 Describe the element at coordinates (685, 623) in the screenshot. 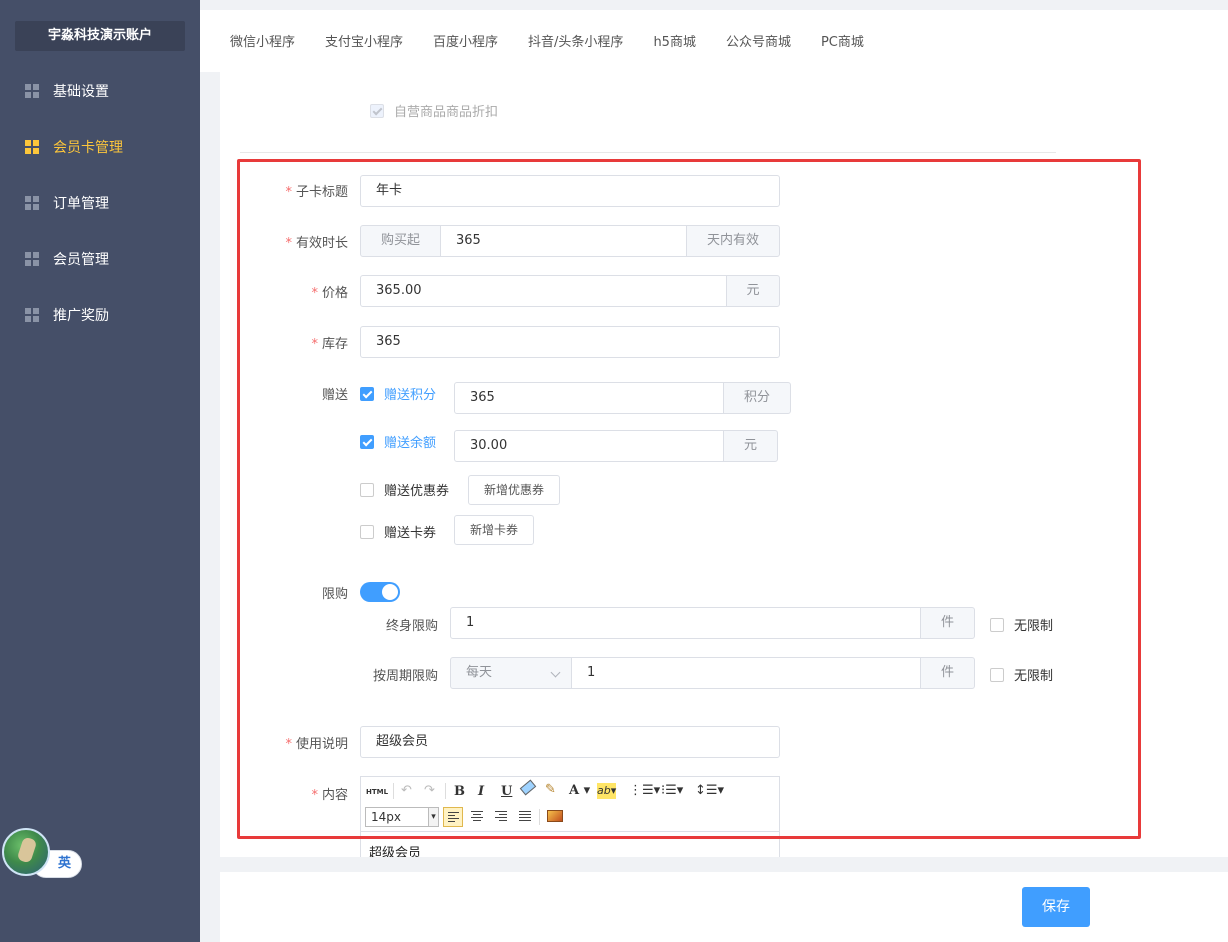

I see `lifetime-limit-input: 1` at that location.